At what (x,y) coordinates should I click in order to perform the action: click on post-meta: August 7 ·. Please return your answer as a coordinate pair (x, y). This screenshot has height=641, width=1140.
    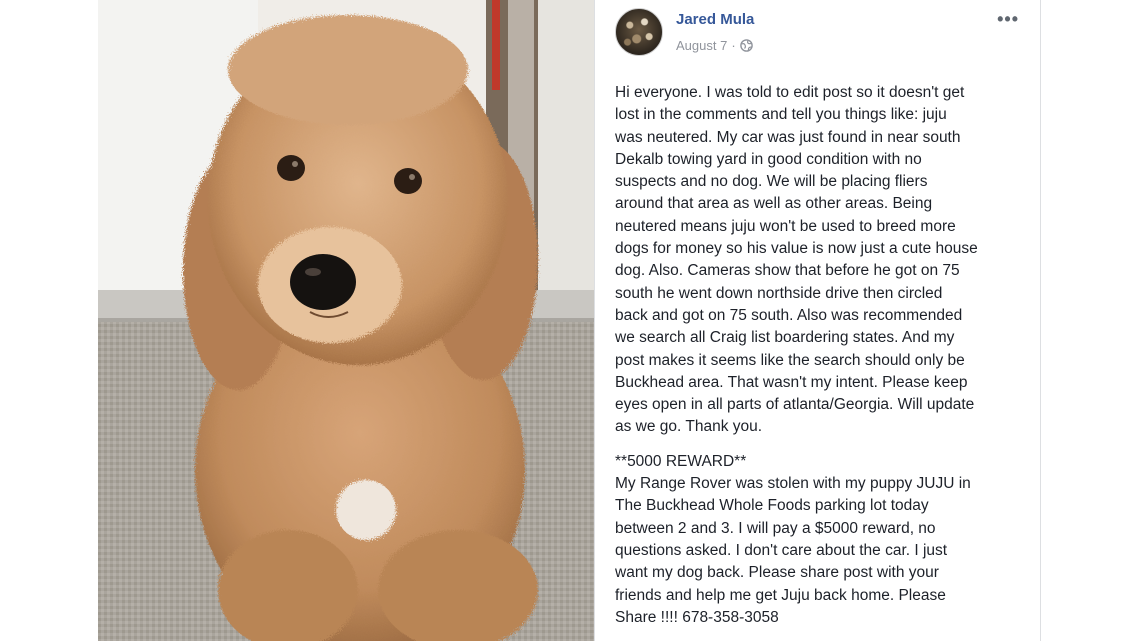
    Looking at the image, I should click on (714, 45).